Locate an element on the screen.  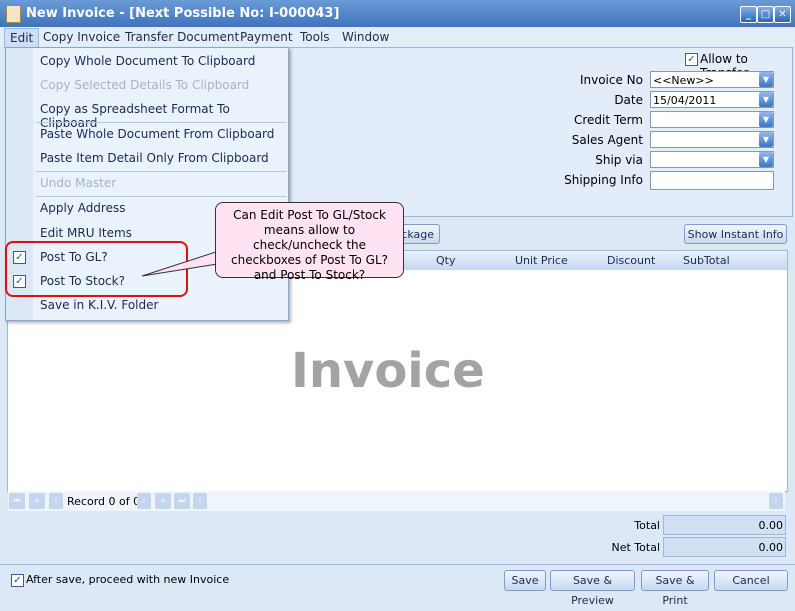
callout-tail is located at coordinates (186, 263).